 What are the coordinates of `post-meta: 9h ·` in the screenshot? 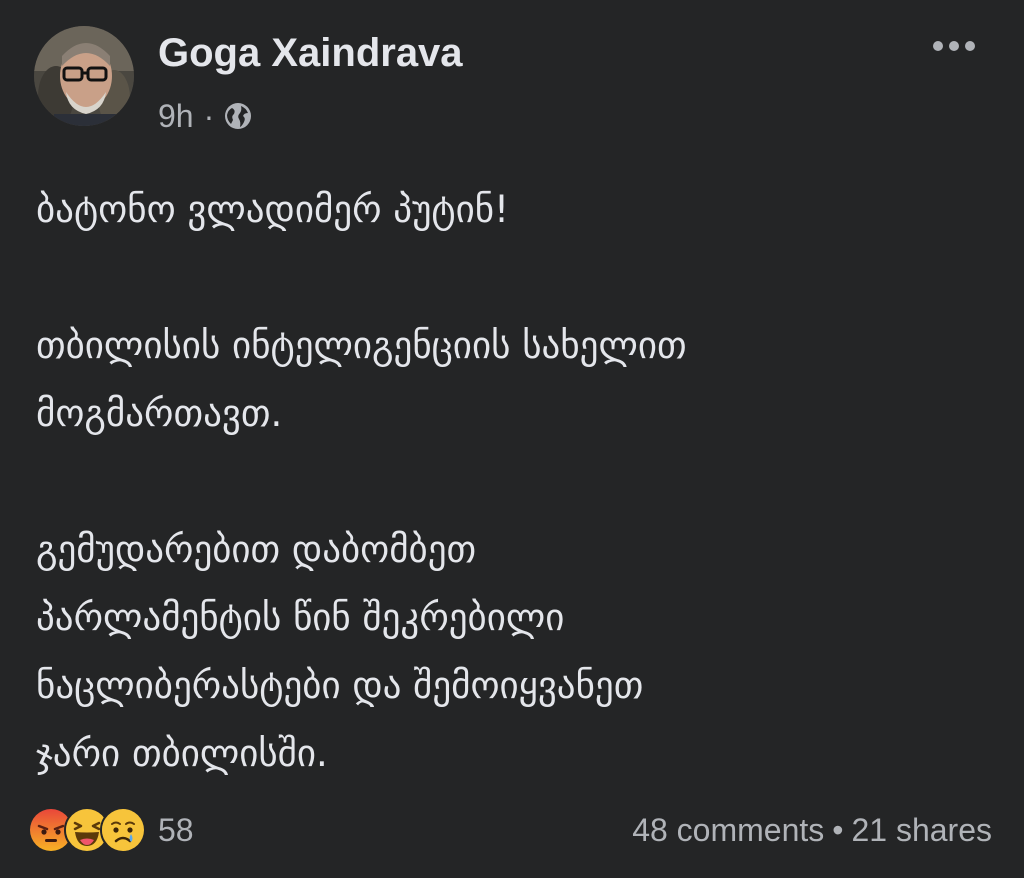 It's located at (206, 116).